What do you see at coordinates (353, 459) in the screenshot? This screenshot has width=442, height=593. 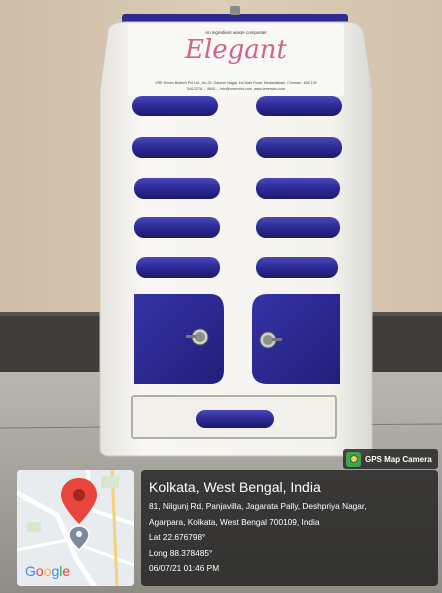 I see `gps-camera-icon` at bounding box center [353, 459].